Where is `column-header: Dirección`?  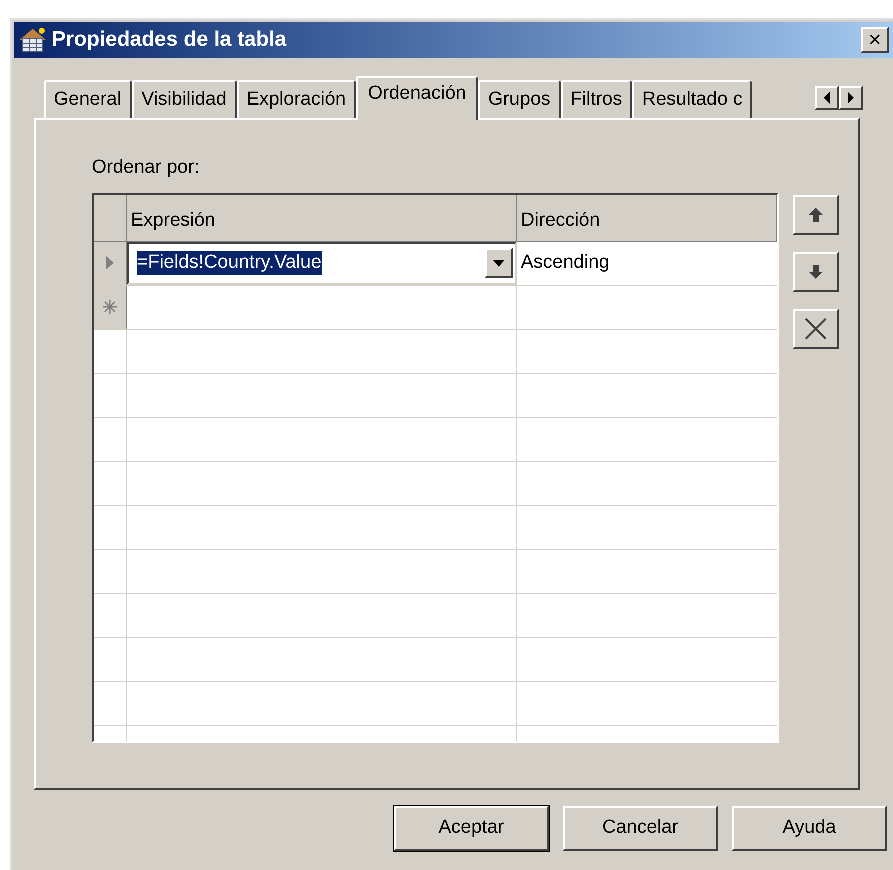 column-header: Dirección is located at coordinates (647, 217).